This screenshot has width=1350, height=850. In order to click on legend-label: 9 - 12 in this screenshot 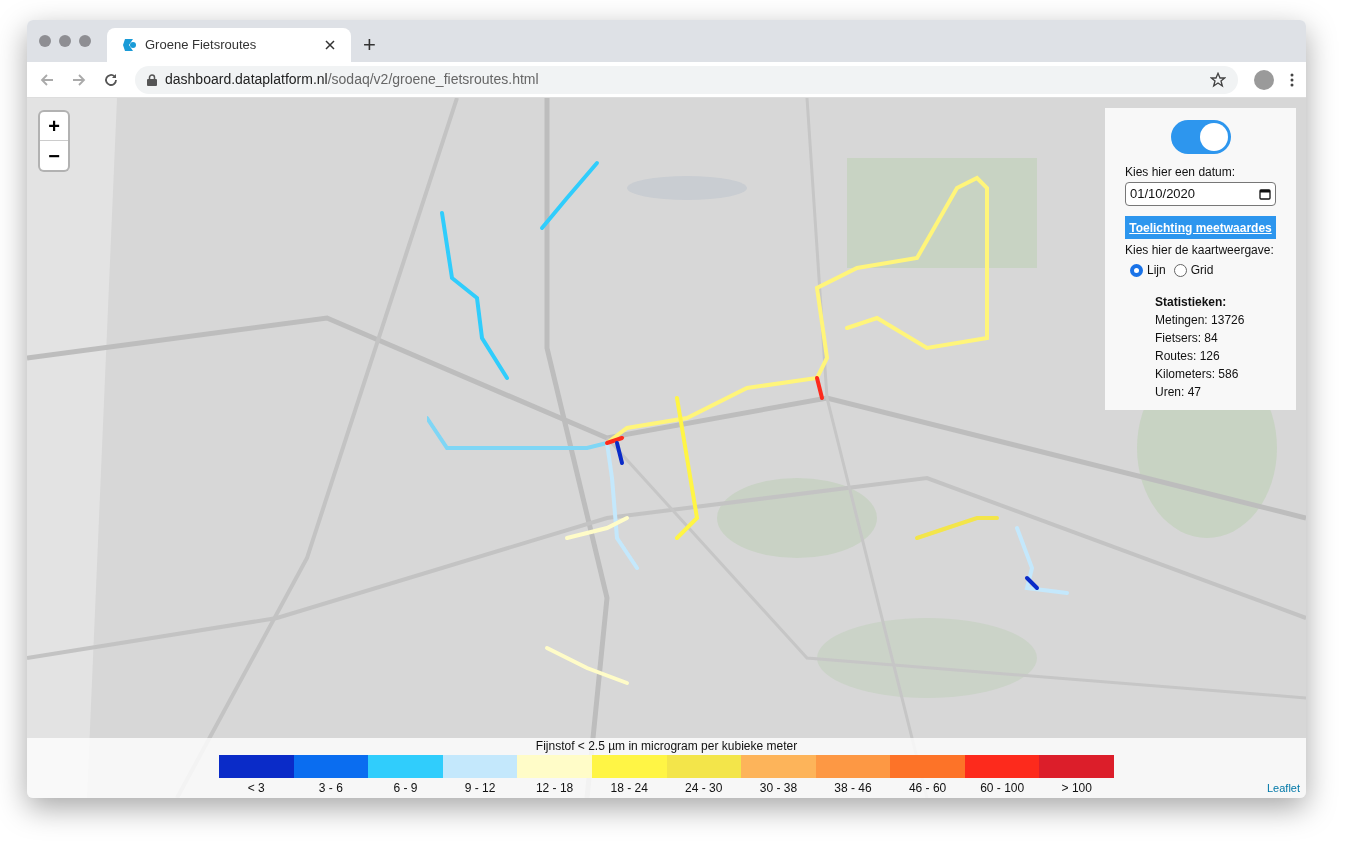, I will do `click(480, 788)`.